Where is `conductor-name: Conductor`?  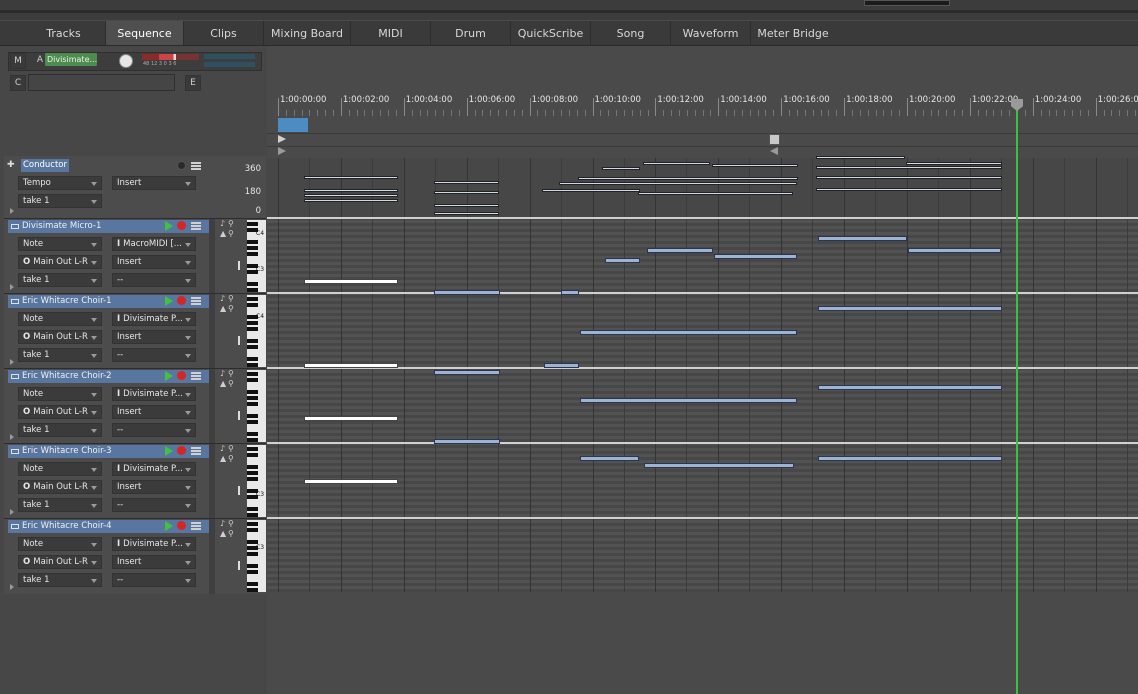
conductor-name: Conductor is located at coordinates (45, 165).